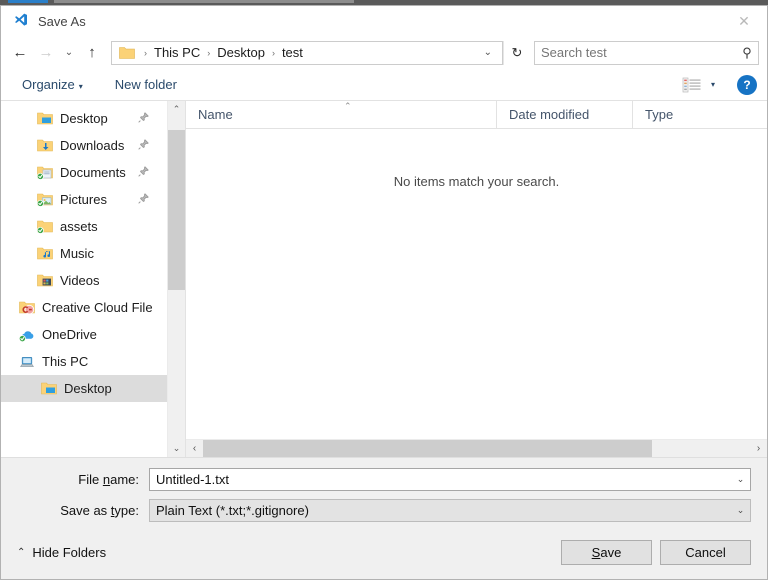  I want to click on search-box: ⚲, so click(646, 52).